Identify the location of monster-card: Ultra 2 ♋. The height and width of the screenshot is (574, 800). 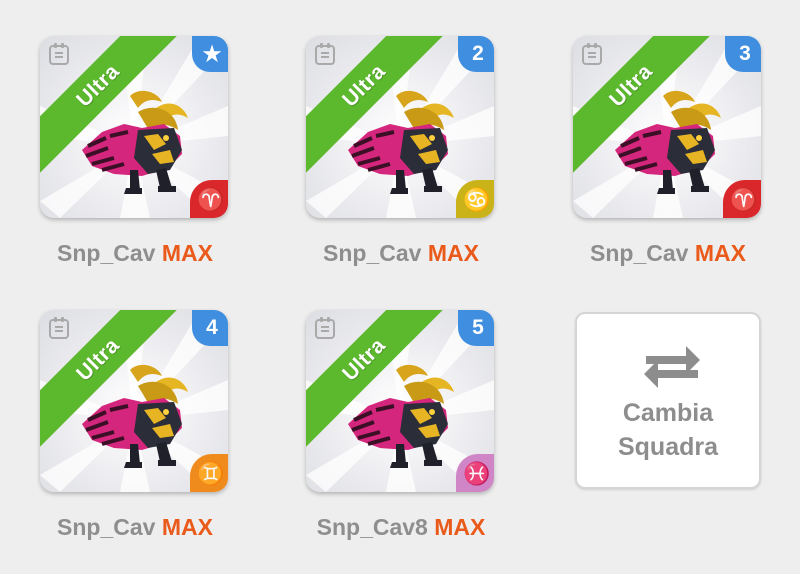
(400, 127).